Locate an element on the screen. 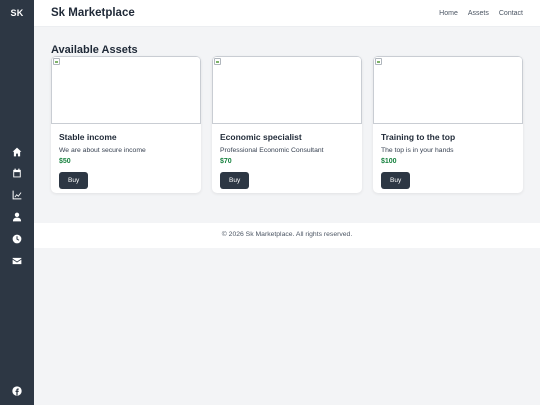 This screenshot has width=540, height=405. asset-price: $70 is located at coordinates (226, 161).